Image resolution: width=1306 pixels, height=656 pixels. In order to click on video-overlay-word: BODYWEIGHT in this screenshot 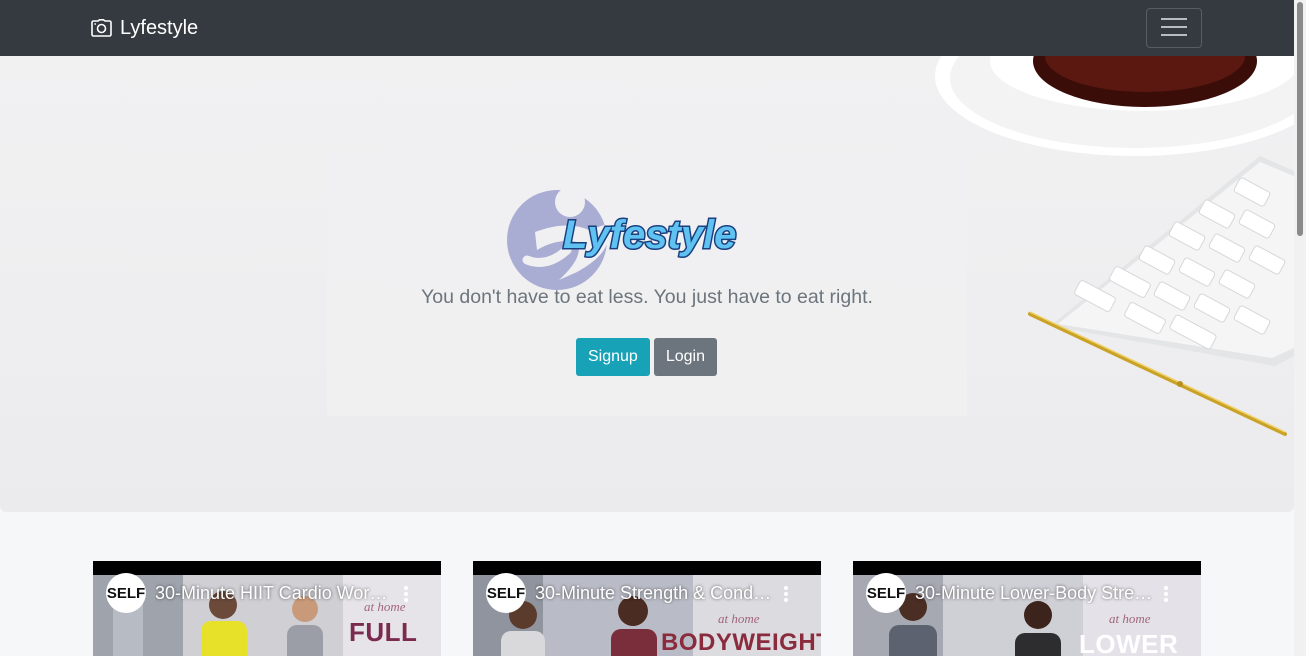, I will do `click(741, 642)`.